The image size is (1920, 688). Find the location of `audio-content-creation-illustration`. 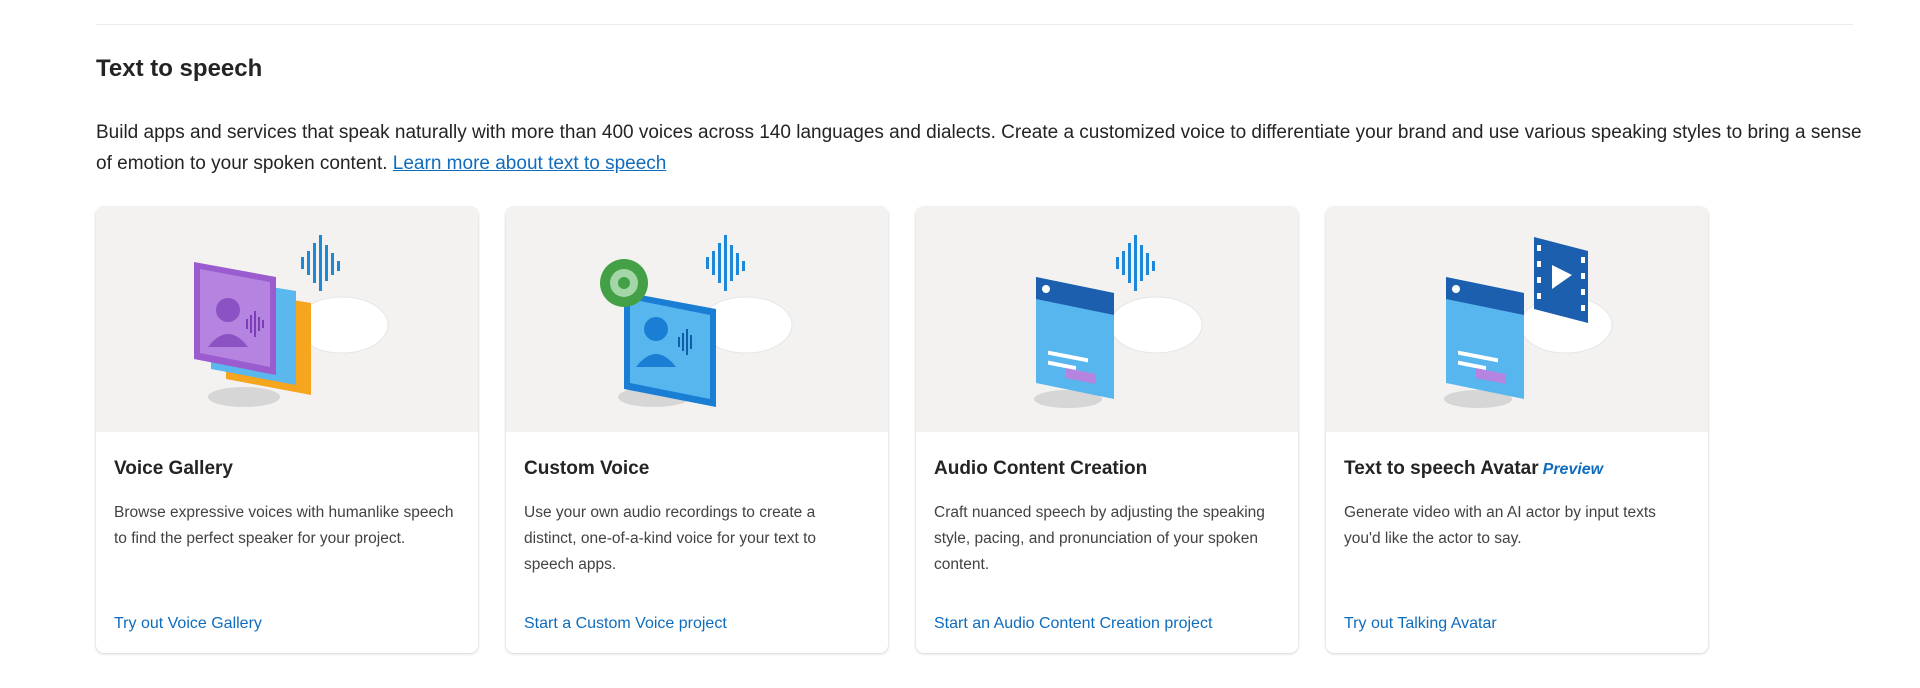

audio-content-creation-illustration is located at coordinates (1107, 319).